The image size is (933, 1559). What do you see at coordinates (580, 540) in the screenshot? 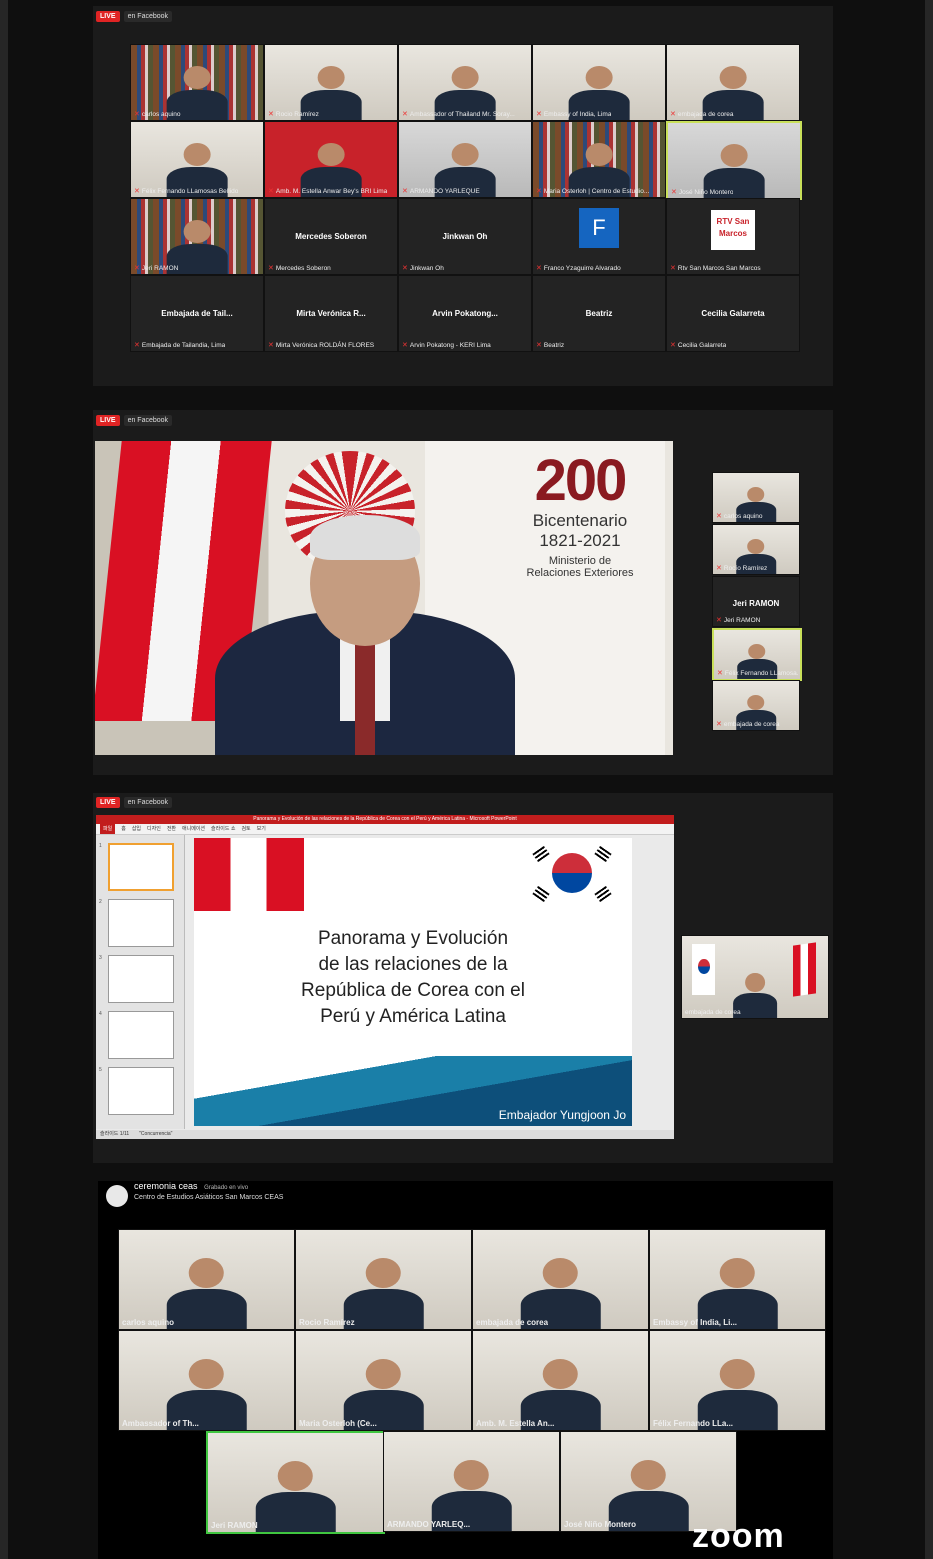
I see `logo-line2: 1821-2021` at bounding box center [580, 540].